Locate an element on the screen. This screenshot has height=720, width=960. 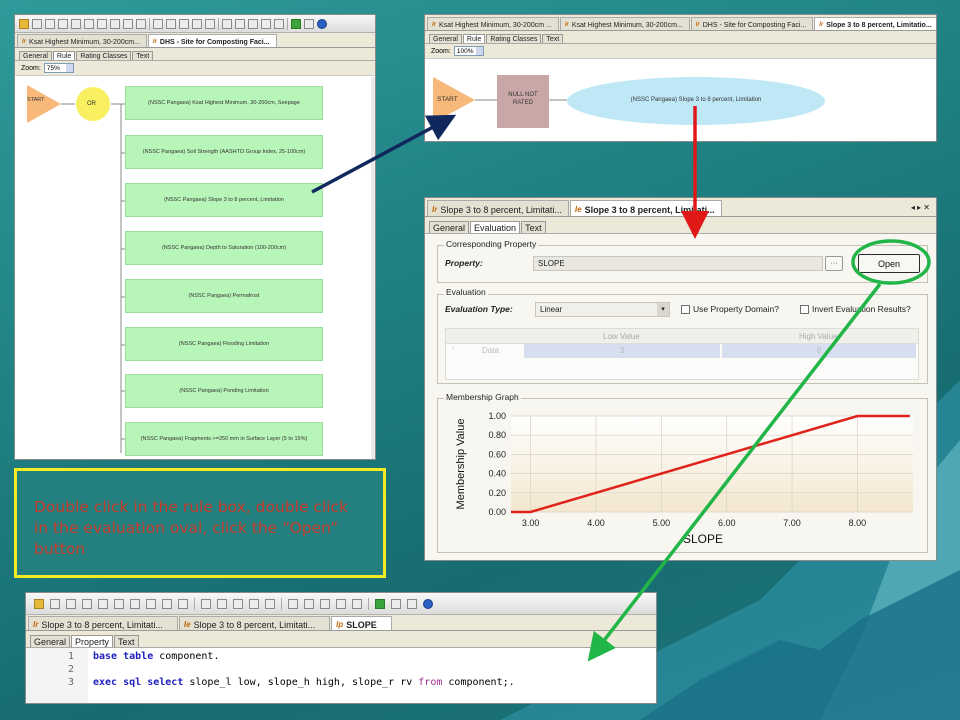
y-tick-label: 1.00 is located at coordinates (497, 416).